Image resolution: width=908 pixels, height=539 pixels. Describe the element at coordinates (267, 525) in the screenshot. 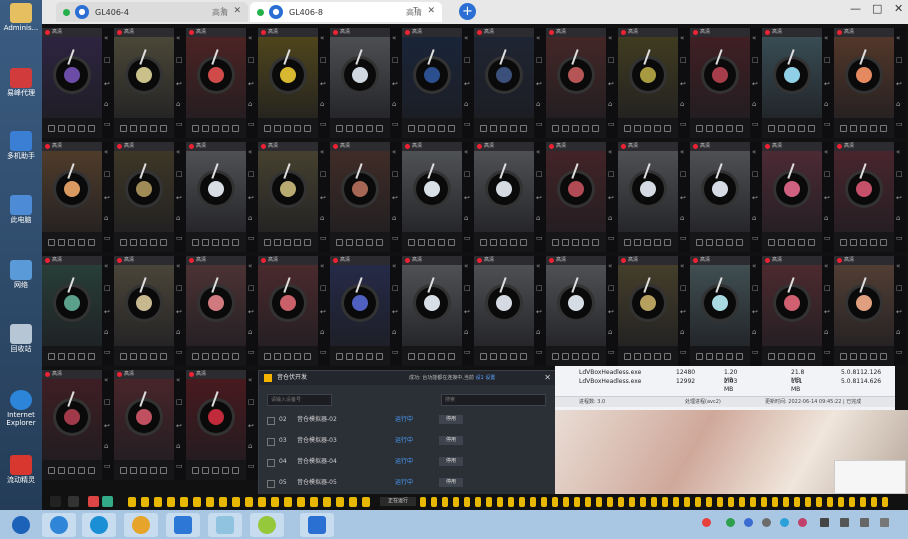

I see `taskbar-app-leaf` at that location.